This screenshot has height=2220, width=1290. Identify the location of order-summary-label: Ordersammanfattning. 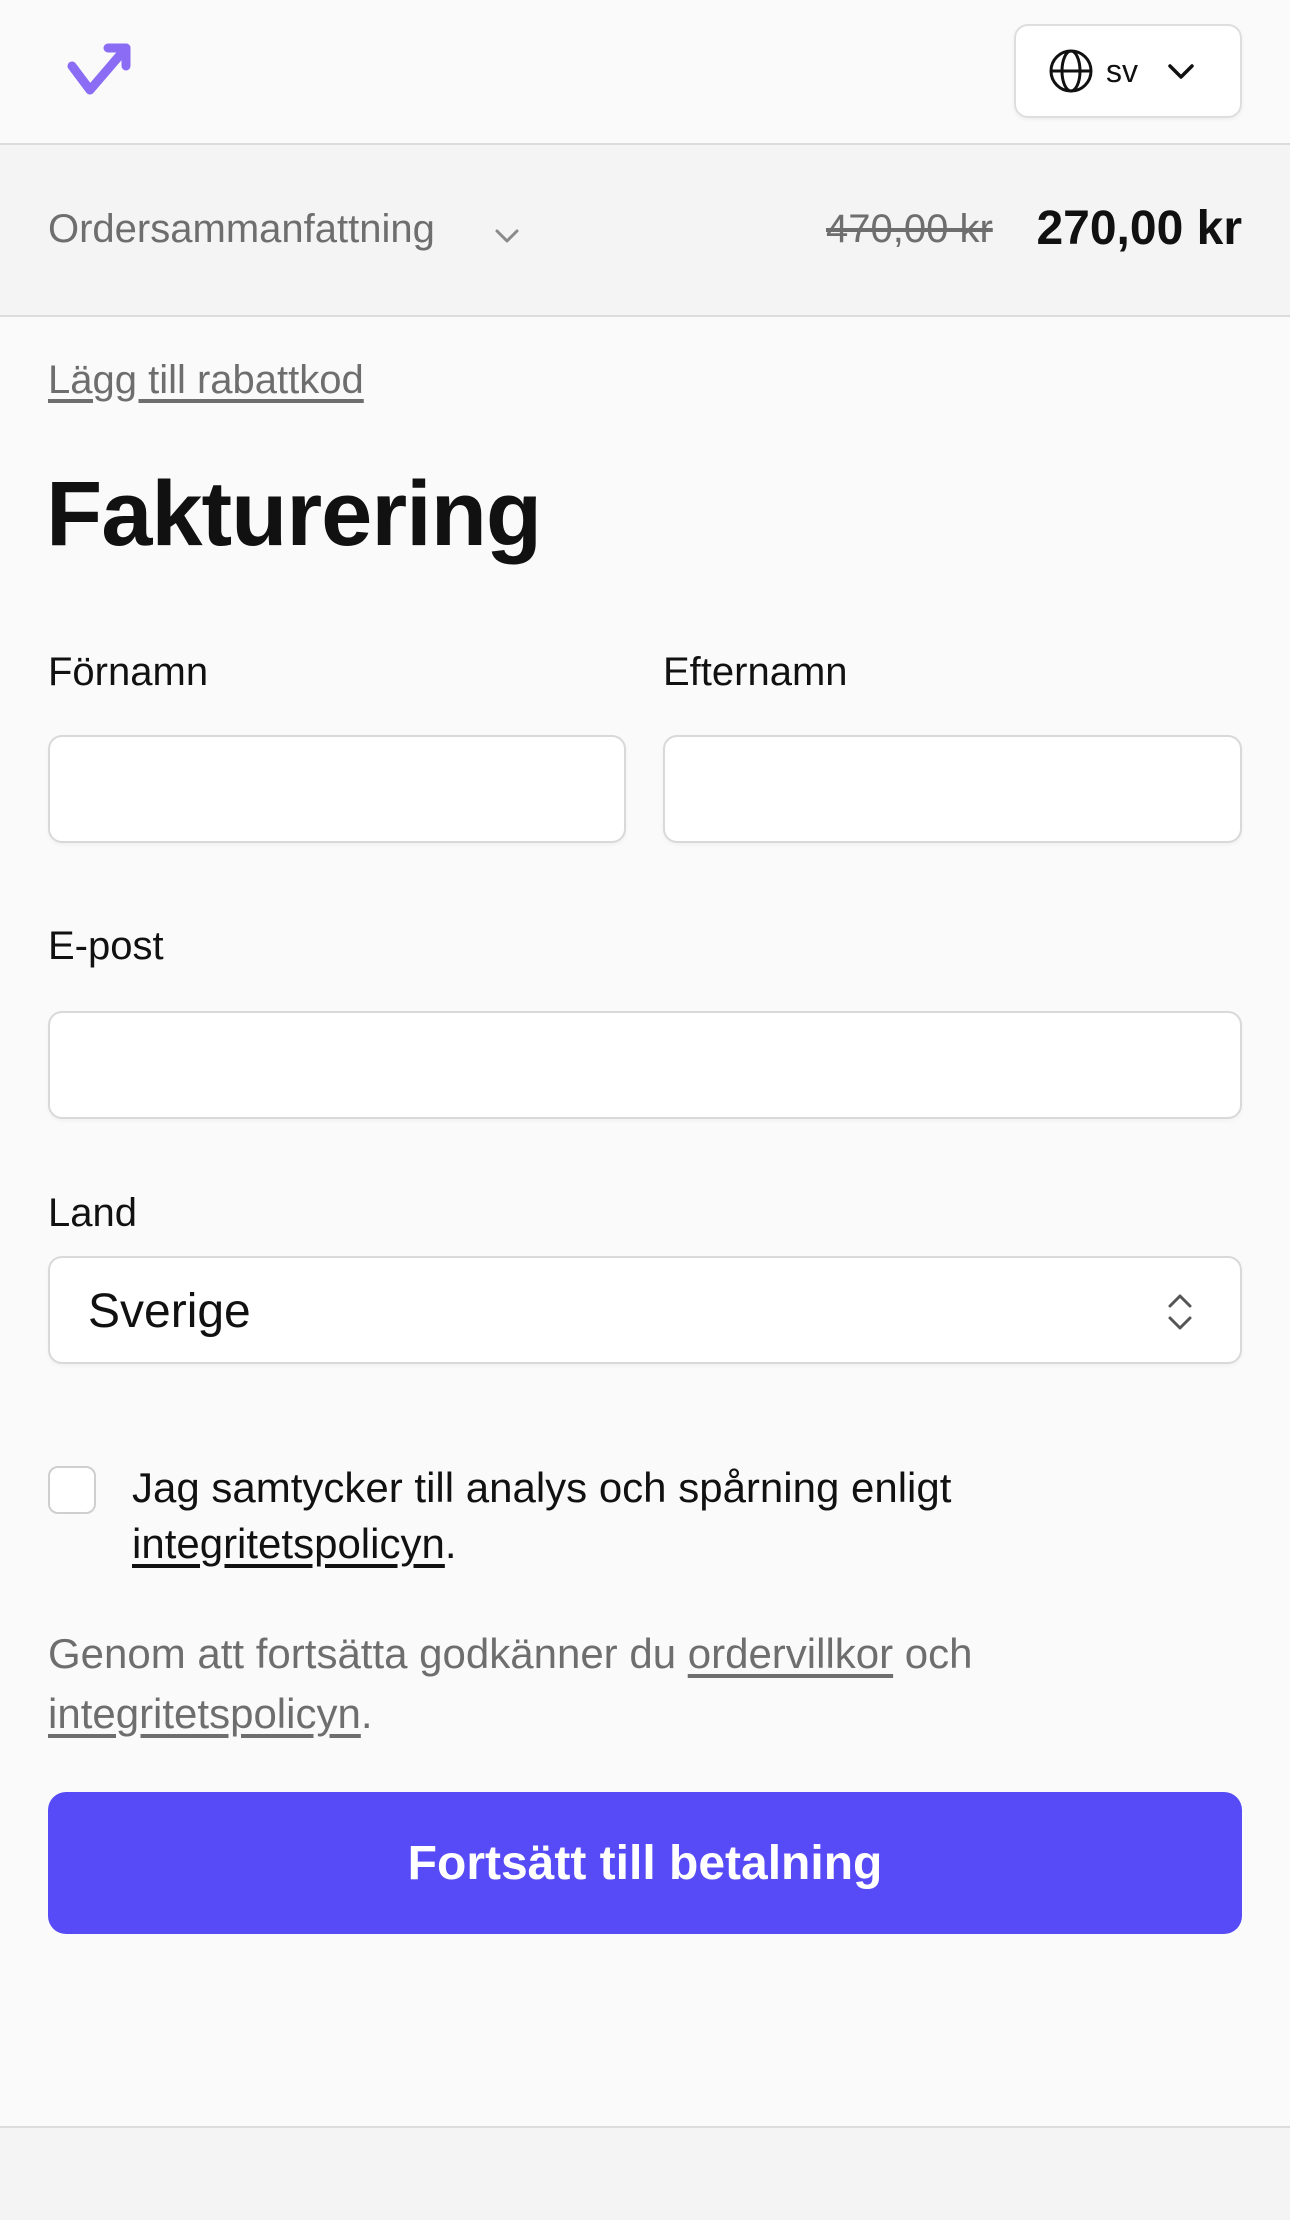
(241, 229).